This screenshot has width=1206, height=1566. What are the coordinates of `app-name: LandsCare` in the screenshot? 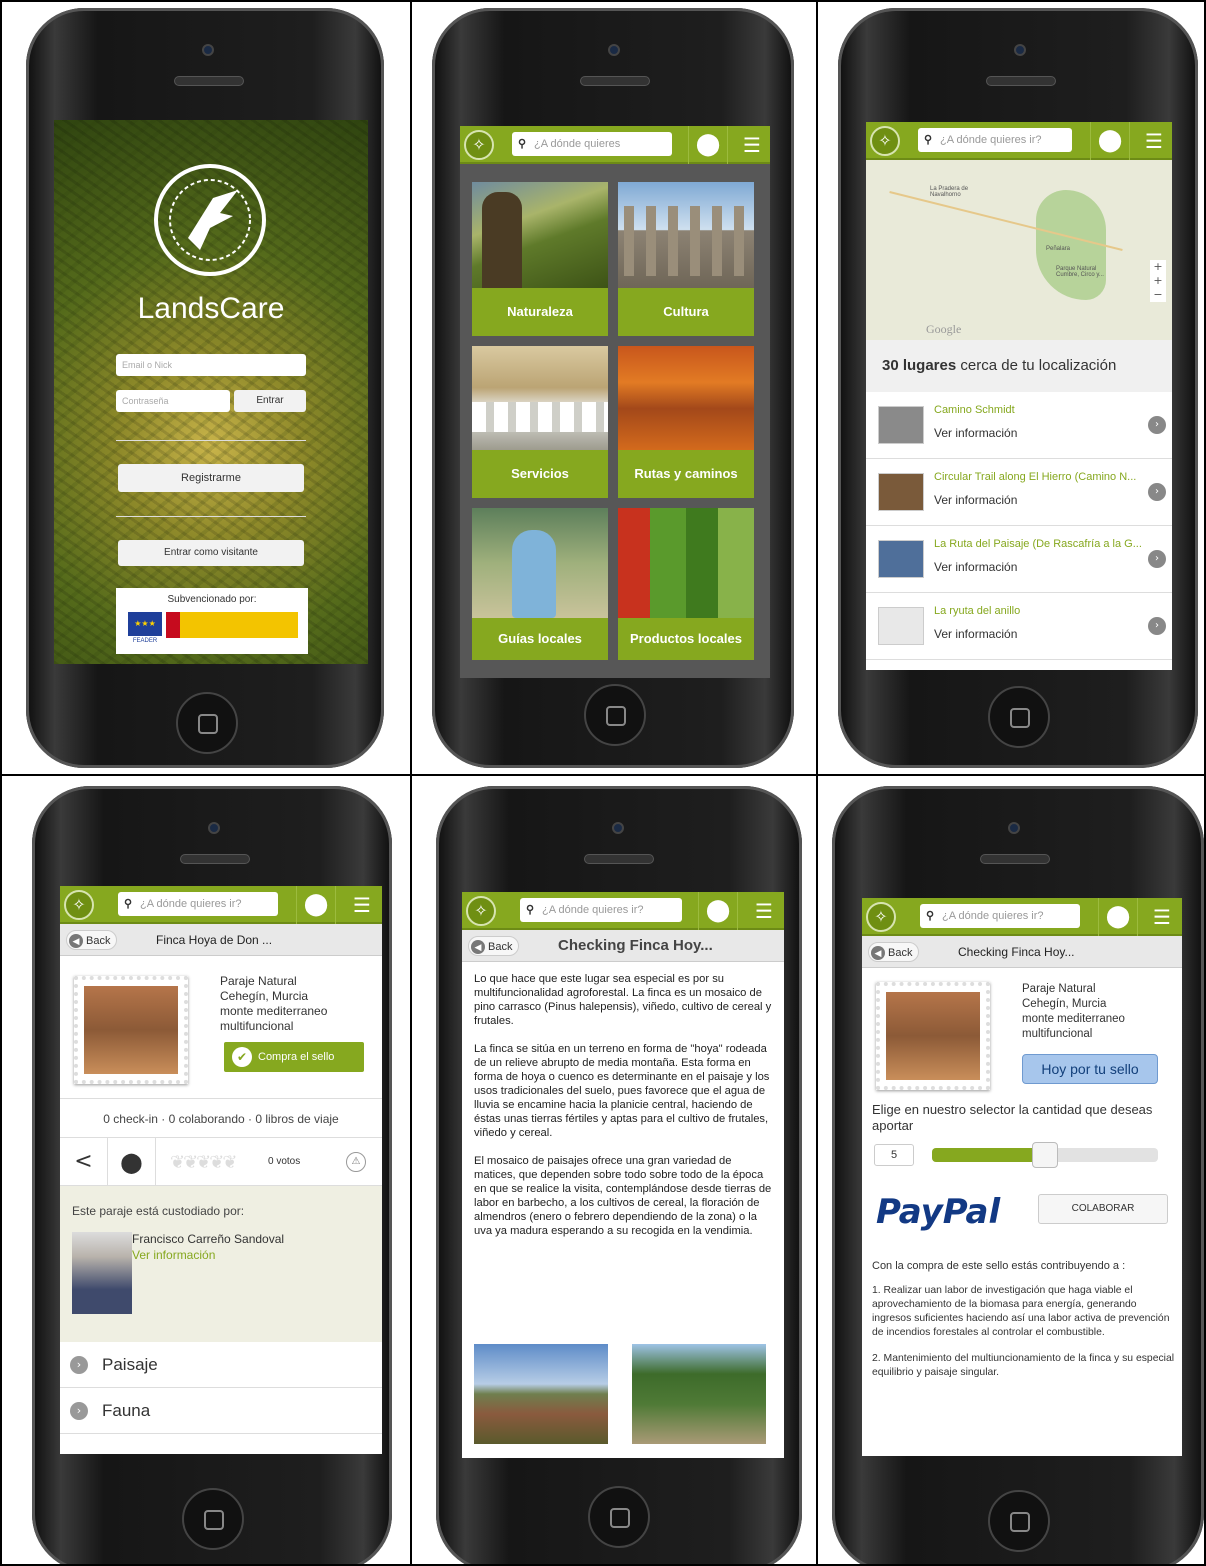 It's located at (211, 308).